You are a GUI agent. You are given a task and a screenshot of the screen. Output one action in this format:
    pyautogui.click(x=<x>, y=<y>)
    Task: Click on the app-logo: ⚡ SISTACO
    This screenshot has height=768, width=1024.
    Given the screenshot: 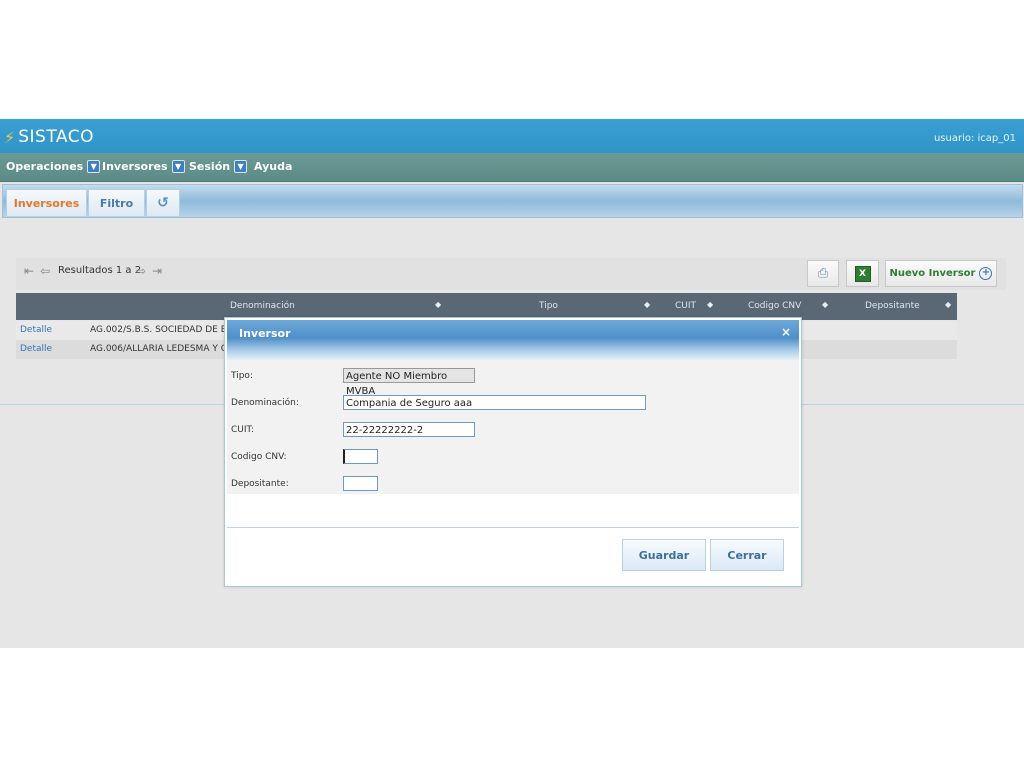 What is the action you would take?
    pyautogui.click(x=49, y=137)
    